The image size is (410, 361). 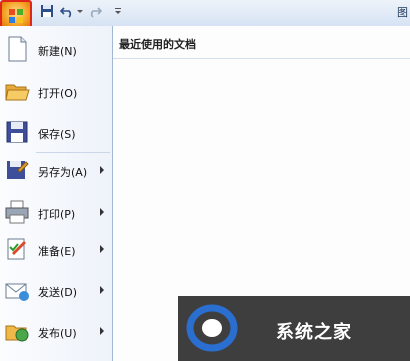 I want to click on menu-item-open: 打开(O), so click(x=56, y=92).